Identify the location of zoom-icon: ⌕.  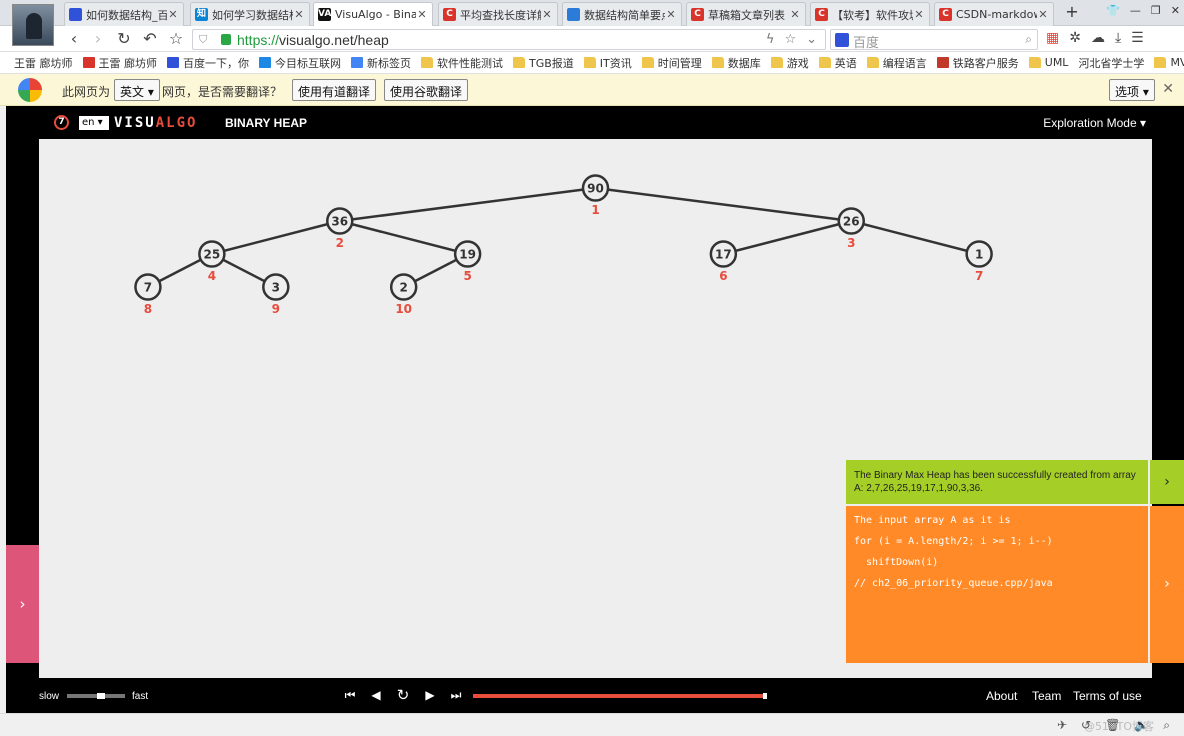
(1166, 725).